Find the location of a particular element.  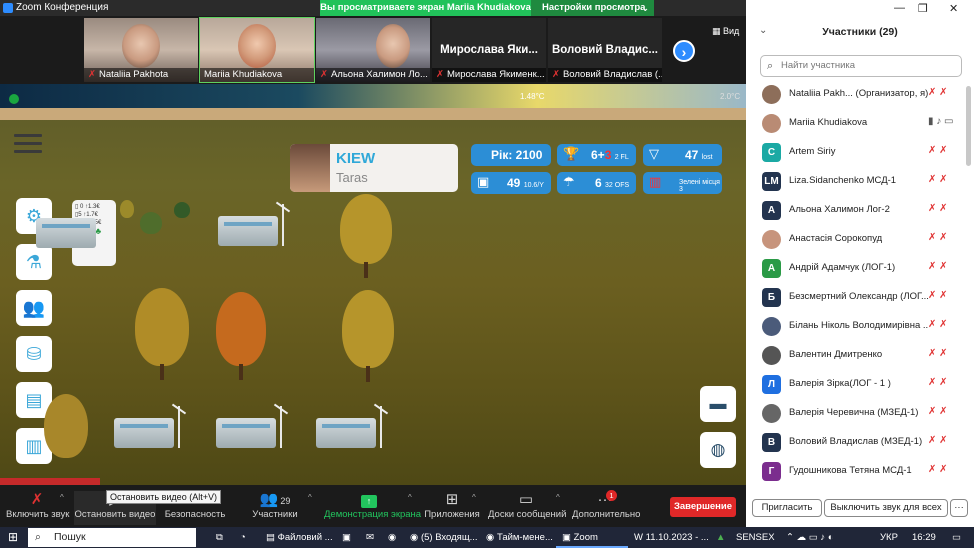

language-indicator: УКР is located at coordinates (889, 537).